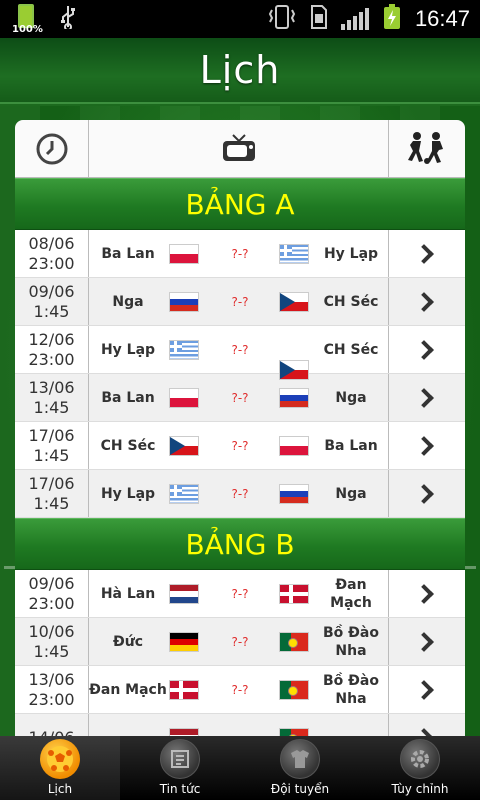 The width and height of the screenshot is (480, 800). I want to click on score, so click(240, 725).